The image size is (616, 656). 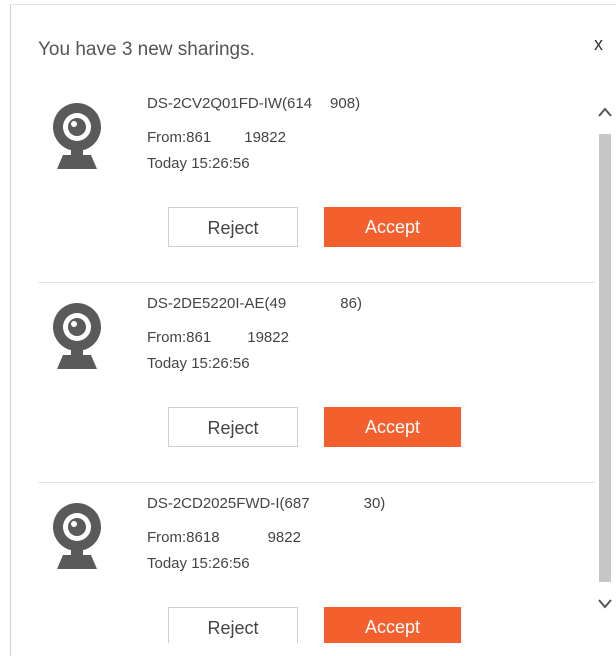 I want to click on device-name: DS-2DE5220I-AE(49 86), so click(x=254, y=303).